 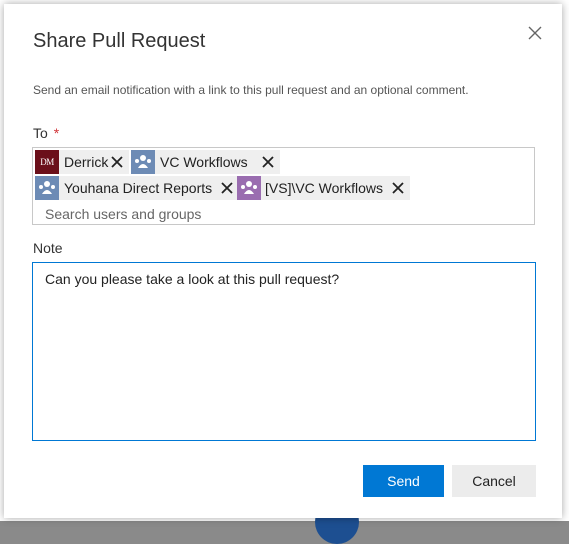 I want to click on recipient-name: [VS]\VC Workflows, so click(x=324, y=188).